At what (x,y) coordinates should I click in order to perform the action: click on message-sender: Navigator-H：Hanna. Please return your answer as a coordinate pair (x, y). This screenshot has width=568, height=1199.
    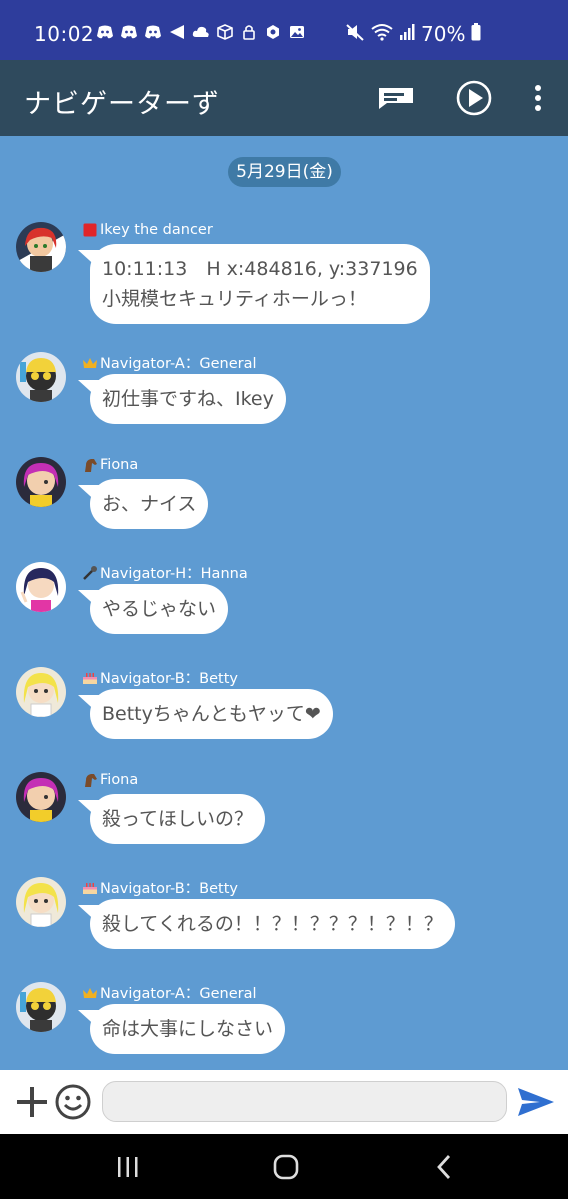
    Looking at the image, I should click on (165, 572).